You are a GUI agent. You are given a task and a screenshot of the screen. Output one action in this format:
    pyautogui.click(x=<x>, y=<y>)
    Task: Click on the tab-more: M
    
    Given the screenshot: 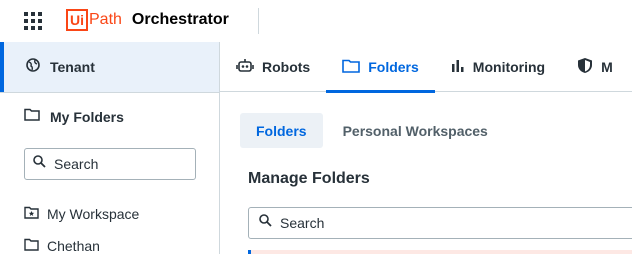 What is the action you would take?
    pyautogui.click(x=595, y=67)
    